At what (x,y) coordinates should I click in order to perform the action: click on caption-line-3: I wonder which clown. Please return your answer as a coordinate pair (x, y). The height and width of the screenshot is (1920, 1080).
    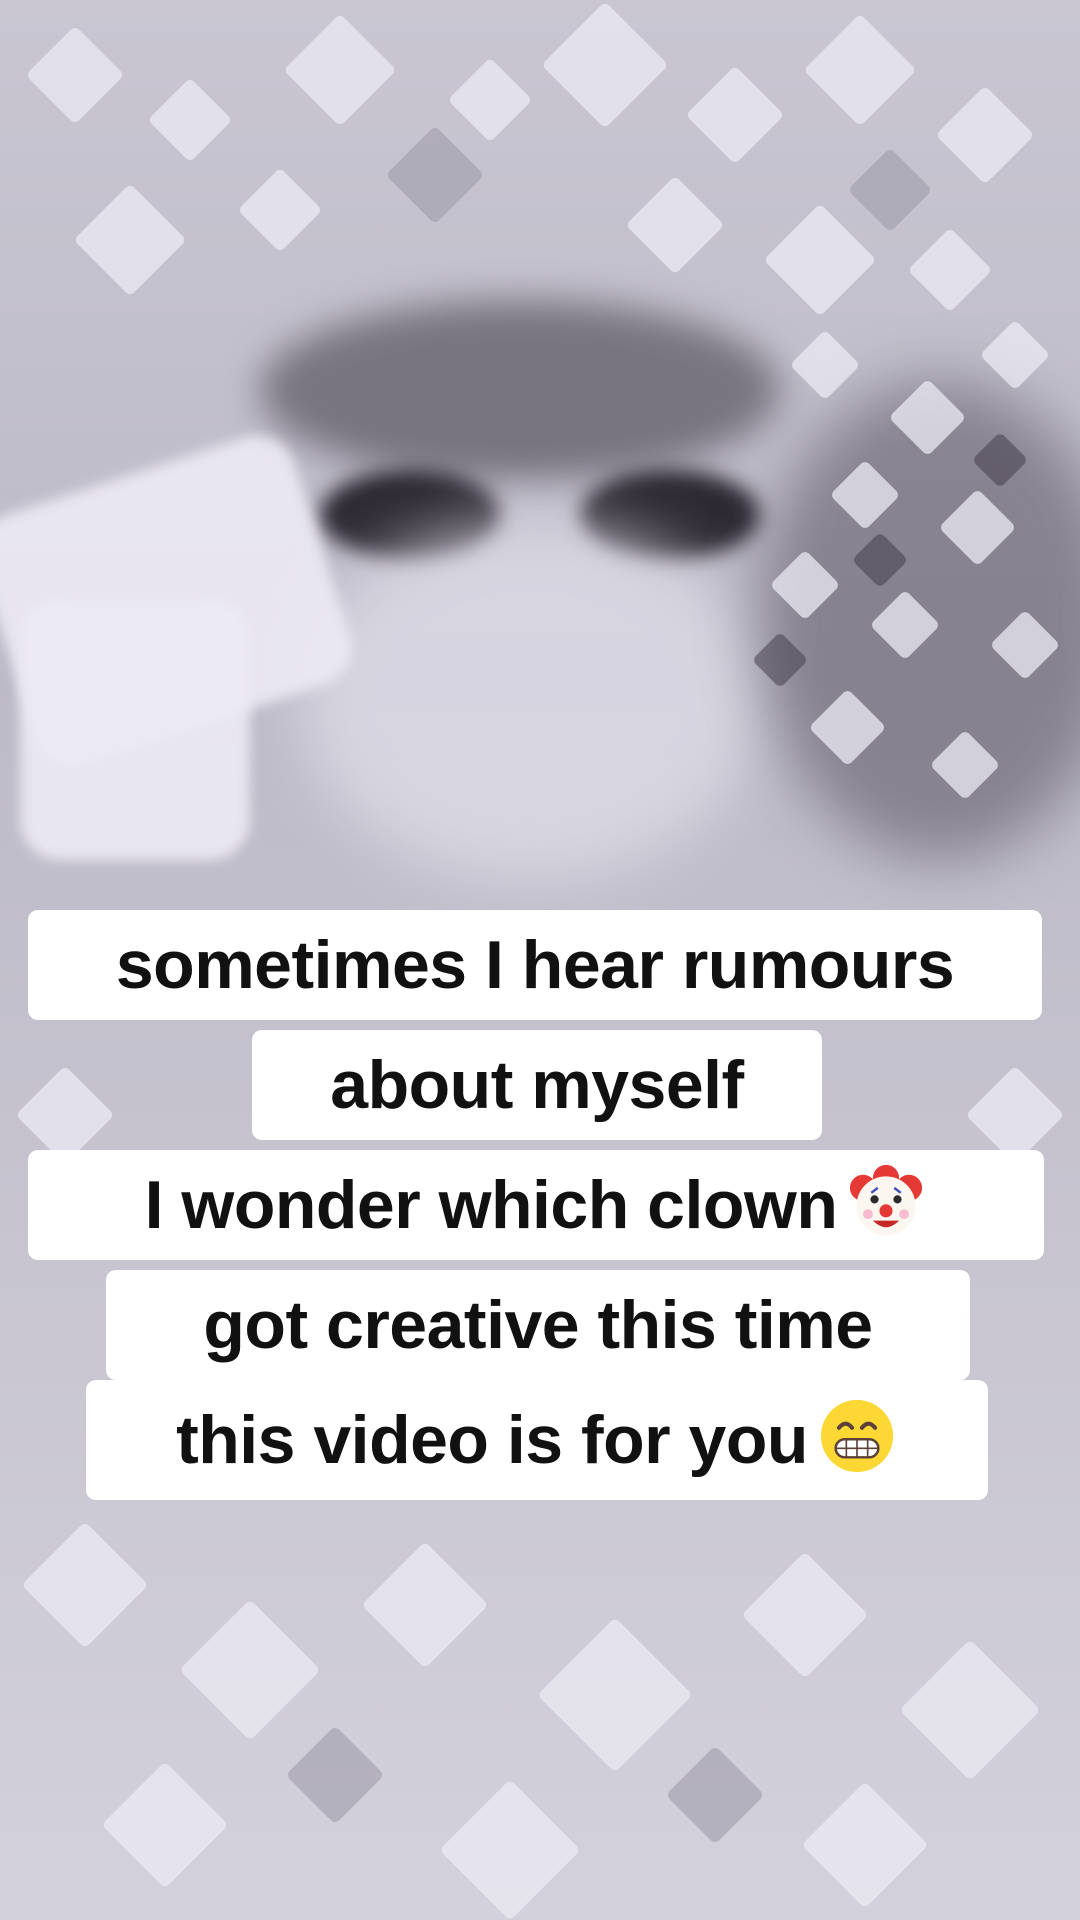
    Looking at the image, I should click on (536, 1205).